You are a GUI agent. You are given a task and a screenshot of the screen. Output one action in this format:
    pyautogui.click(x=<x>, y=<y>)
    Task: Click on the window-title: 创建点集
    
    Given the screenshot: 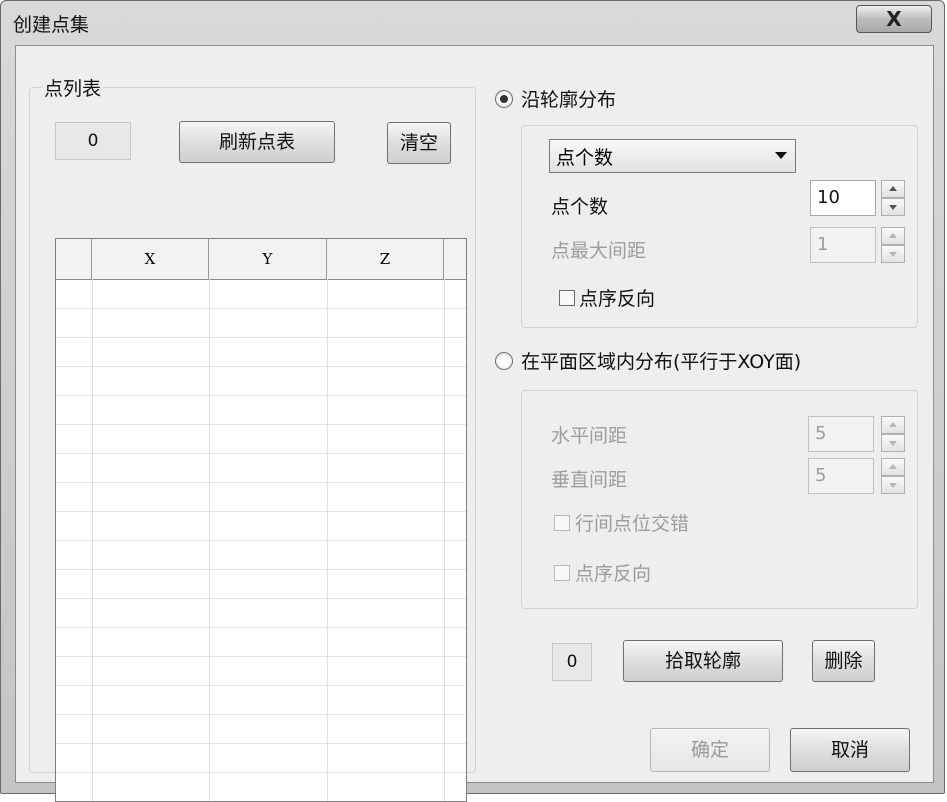 What is the action you would take?
    pyautogui.click(x=51, y=25)
    